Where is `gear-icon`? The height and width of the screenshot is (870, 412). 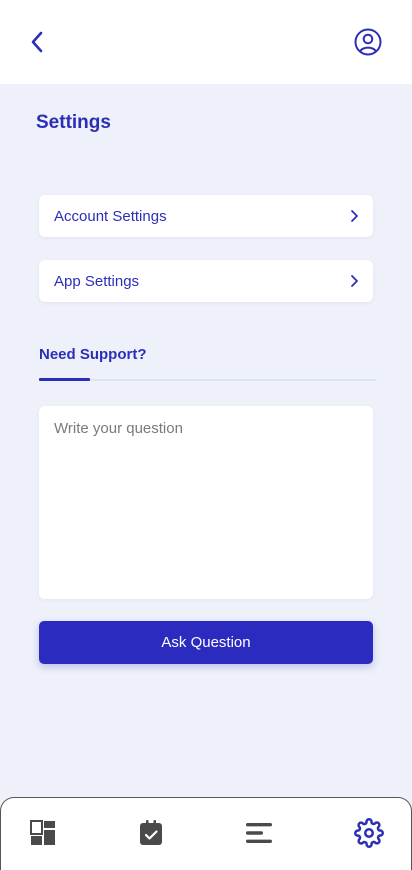
gear-icon is located at coordinates (369, 833).